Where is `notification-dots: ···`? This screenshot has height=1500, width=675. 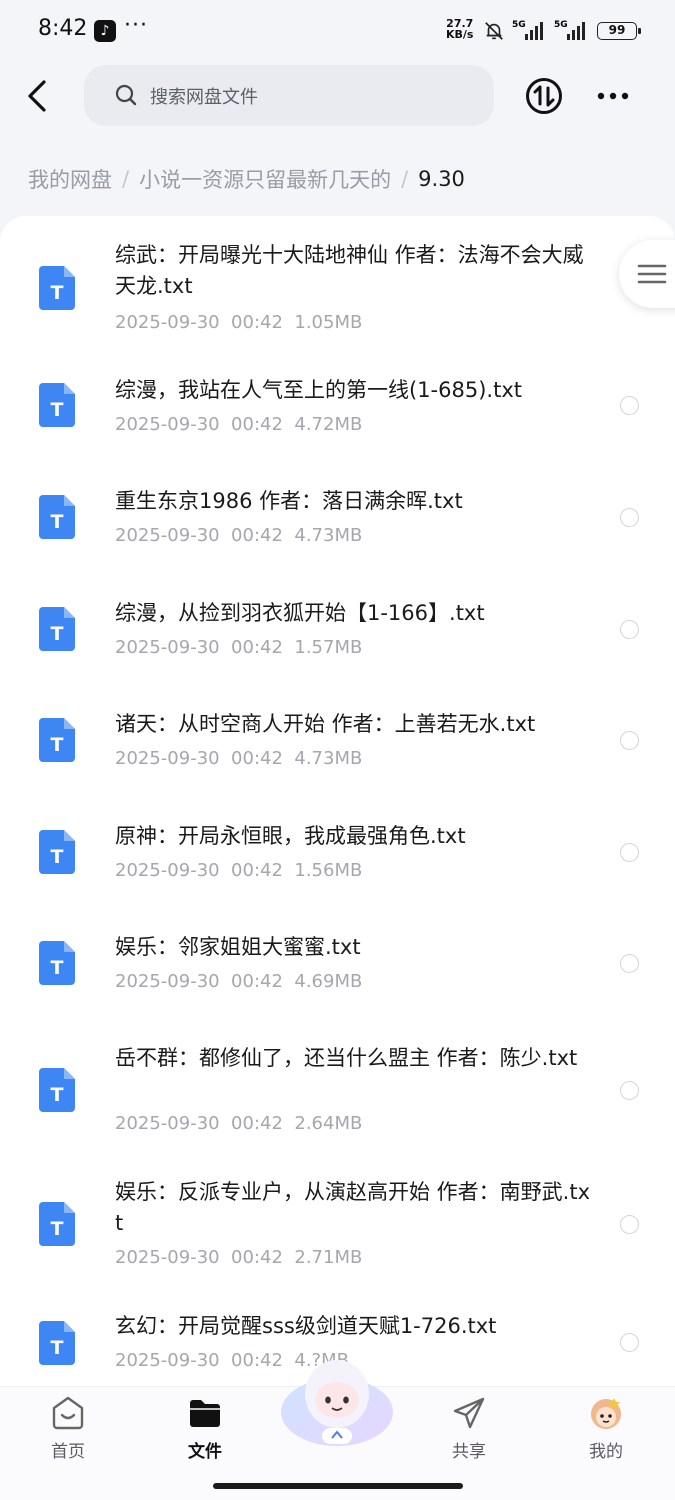 notification-dots: ··· is located at coordinates (136, 25).